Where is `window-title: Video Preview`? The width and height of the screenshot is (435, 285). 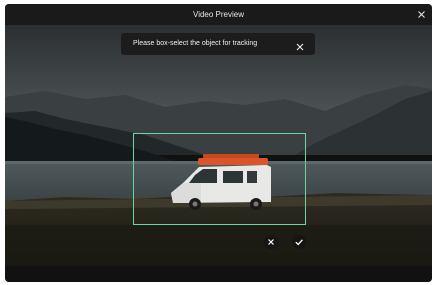
window-title: Video Preview is located at coordinates (218, 14).